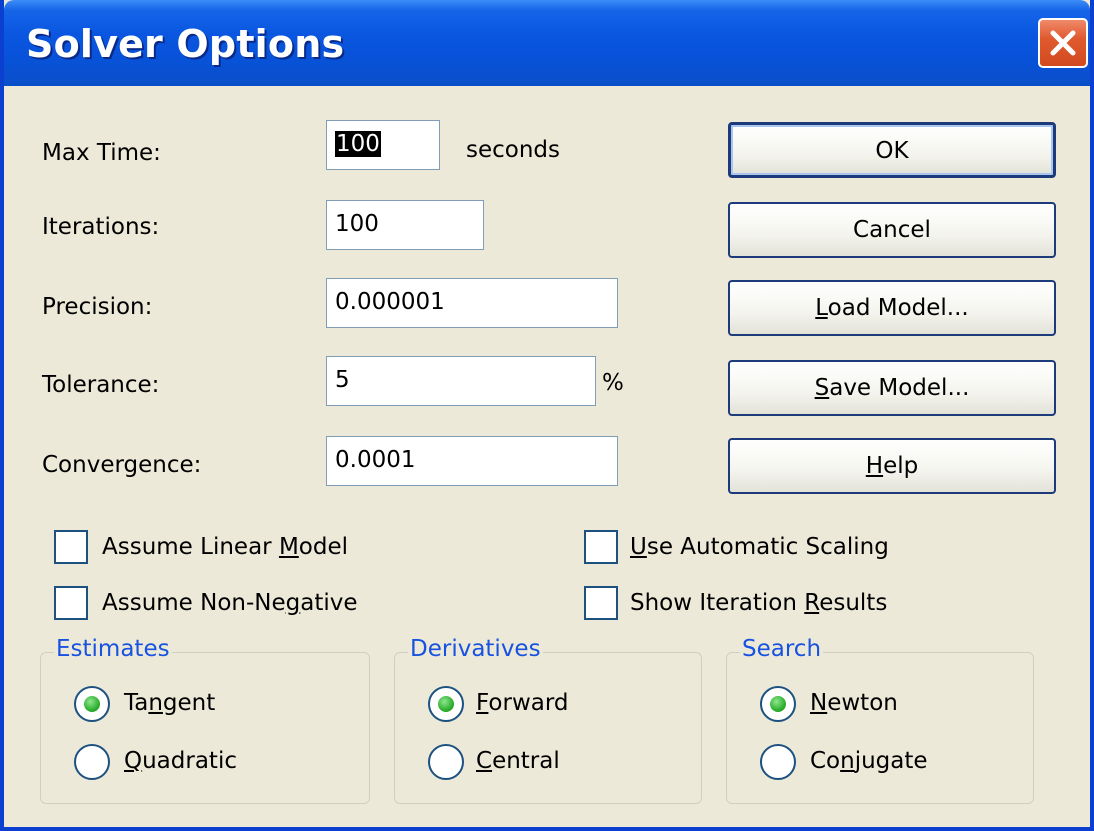 This screenshot has height=831, width=1094. I want to click on max-time-field: 100, so click(383, 145).